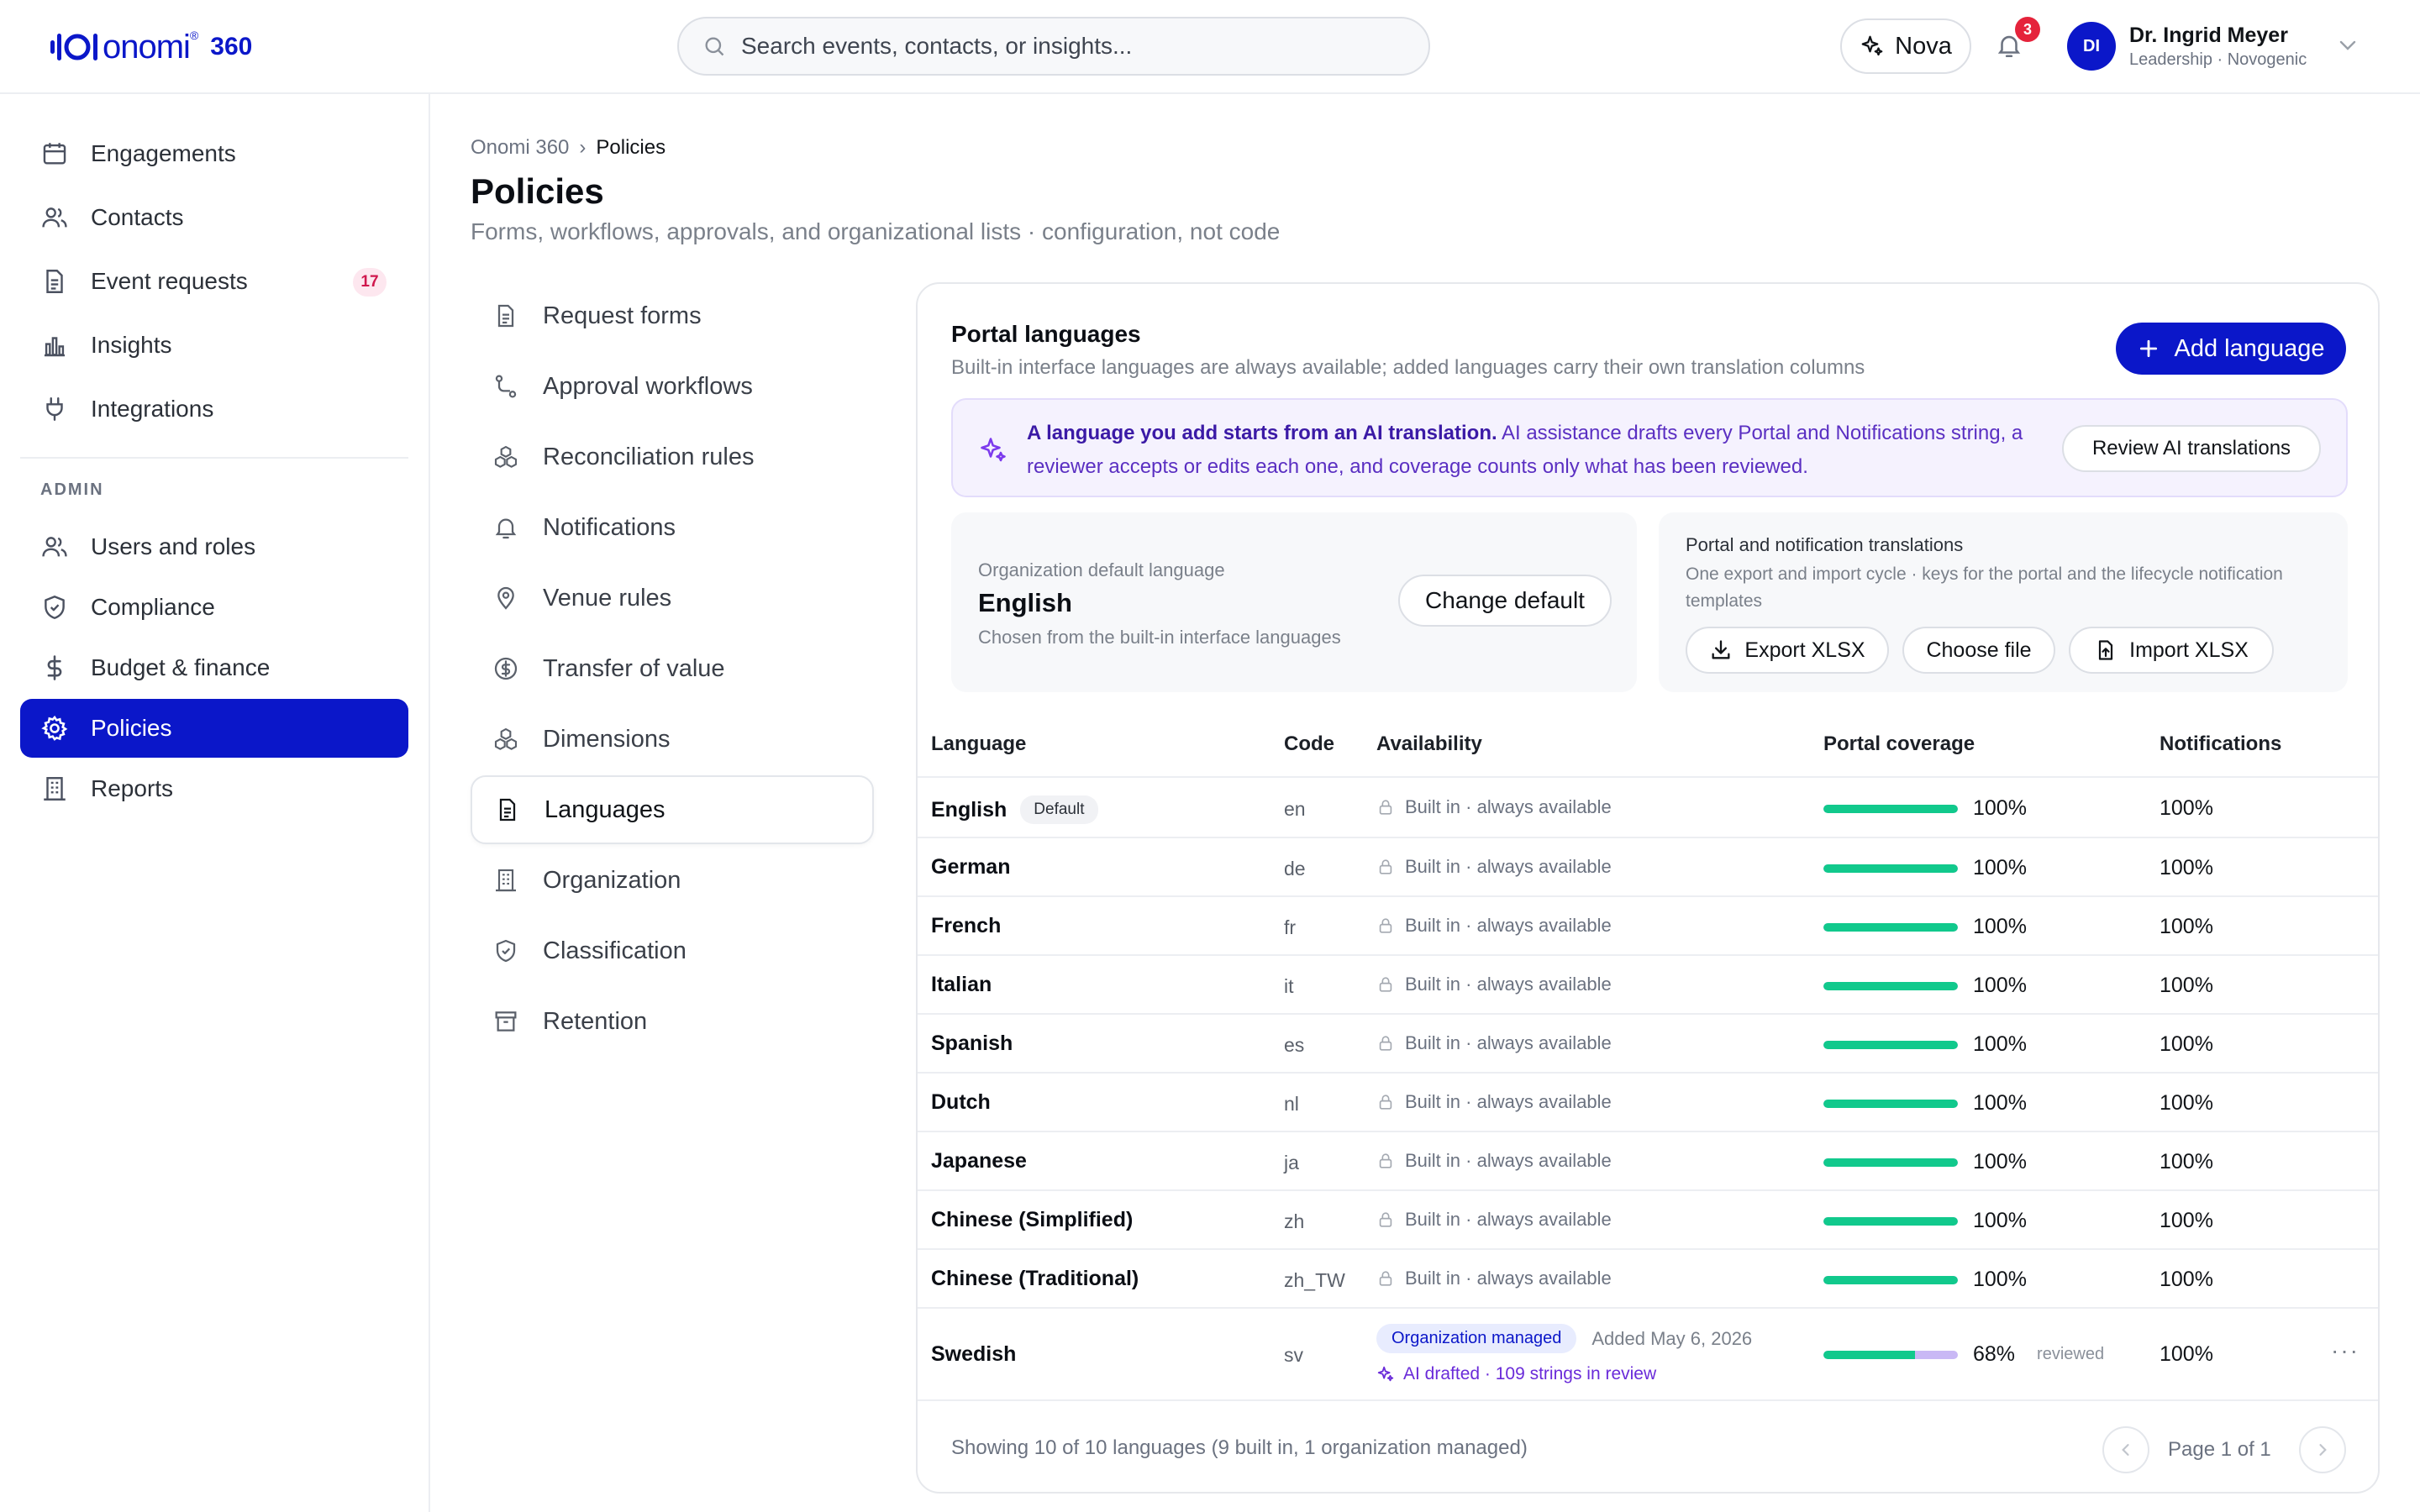 This screenshot has height=1512, width=2420. Describe the element at coordinates (506, 1021) in the screenshot. I see `archive-icon` at that location.